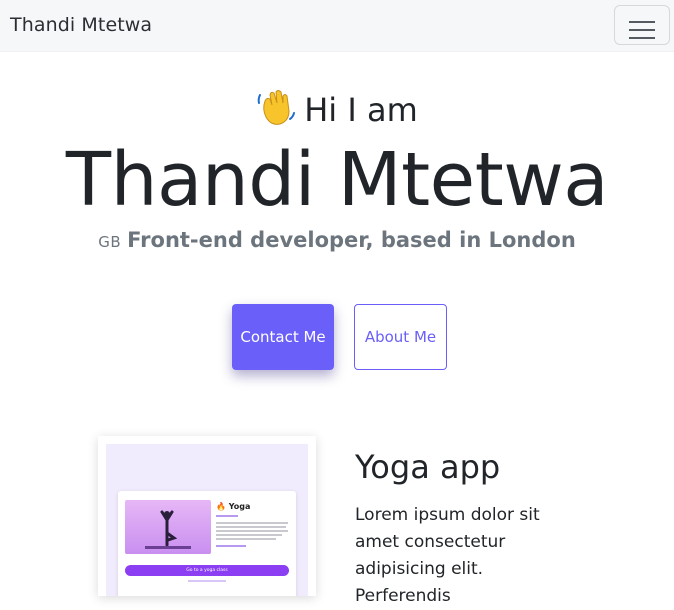 Image resolution: width=674 pixels, height=610 pixels. What do you see at coordinates (276, 111) in the screenshot?
I see `waving-hand-icon` at bounding box center [276, 111].